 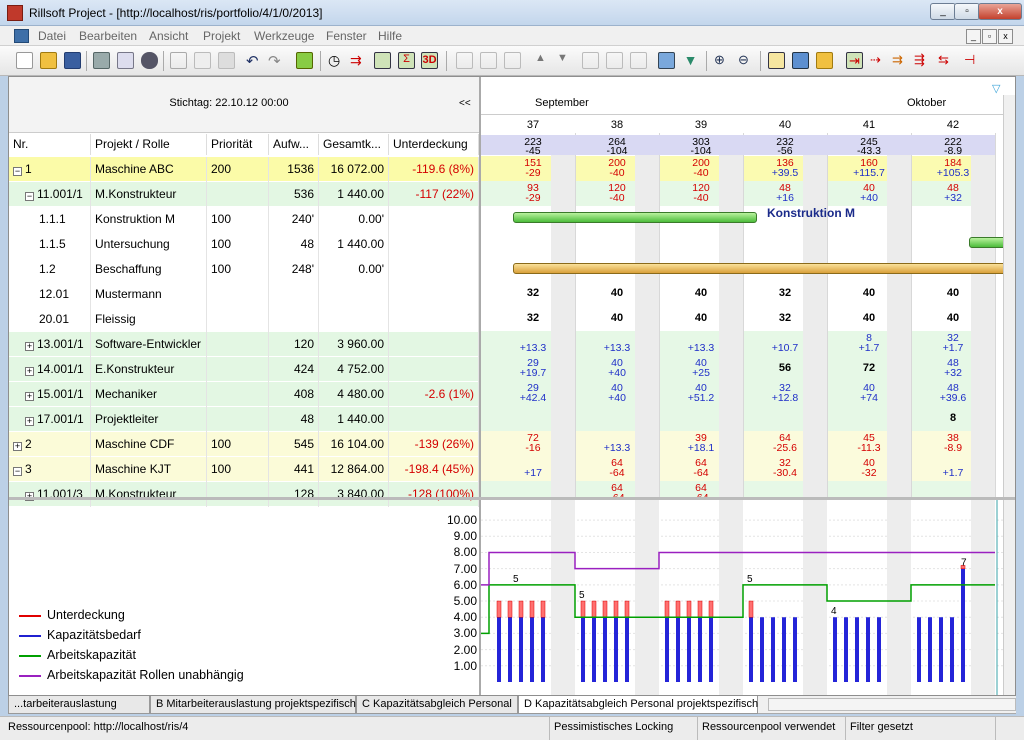 I want to click on close-icon: x, so click(x=1000, y=11).